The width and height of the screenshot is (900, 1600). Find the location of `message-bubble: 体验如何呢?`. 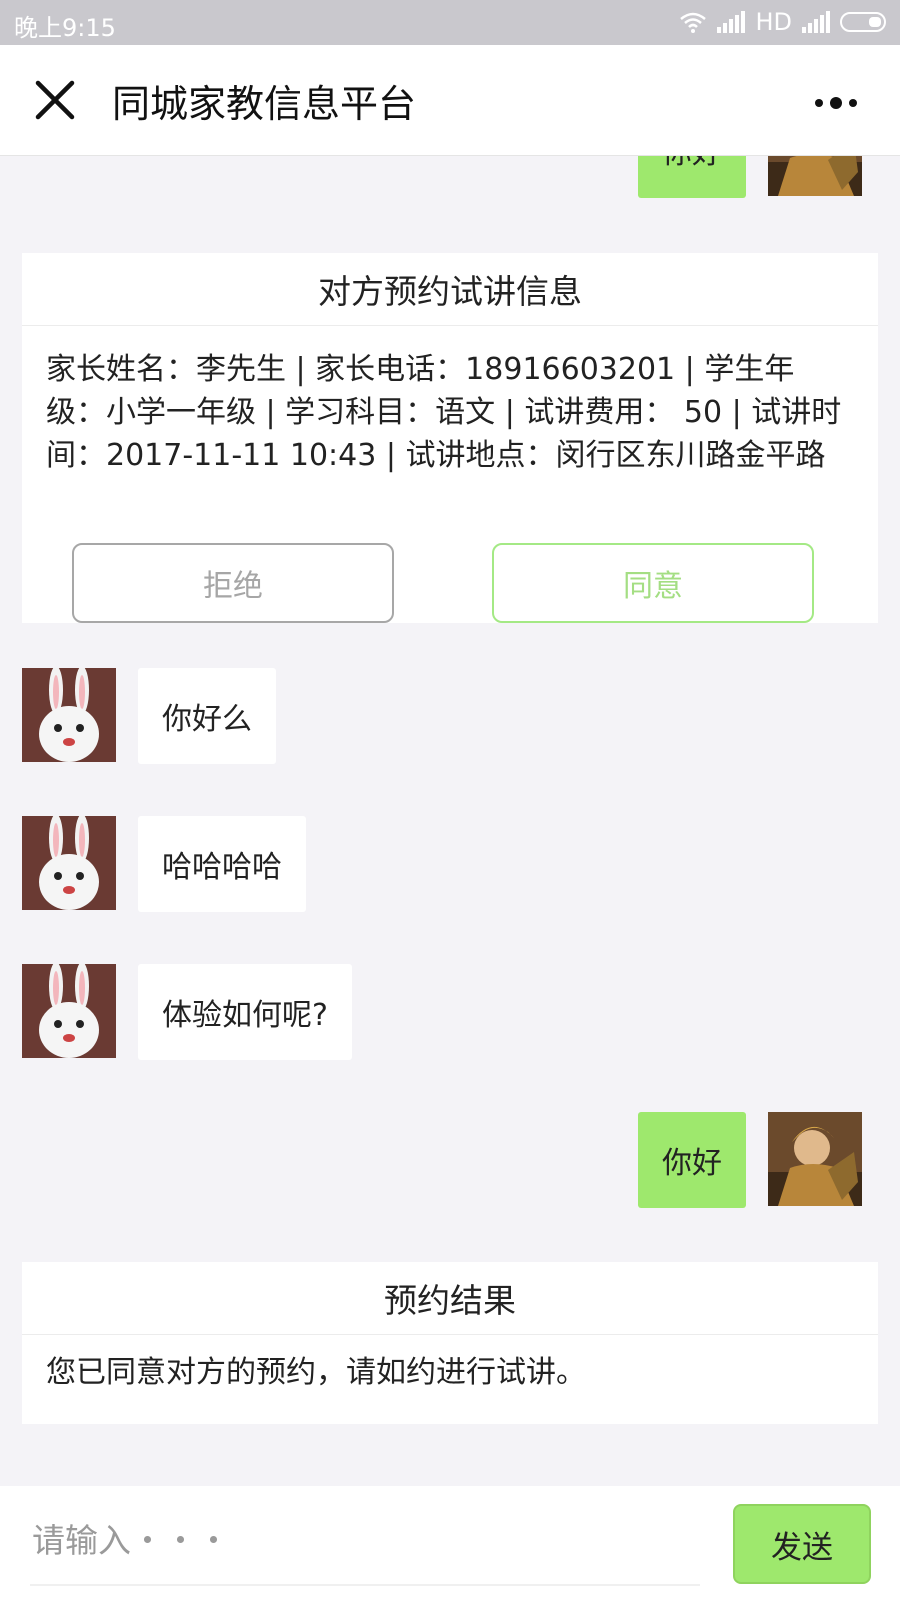

message-bubble: 体验如何呢? is located at coordinates (245, 1012).